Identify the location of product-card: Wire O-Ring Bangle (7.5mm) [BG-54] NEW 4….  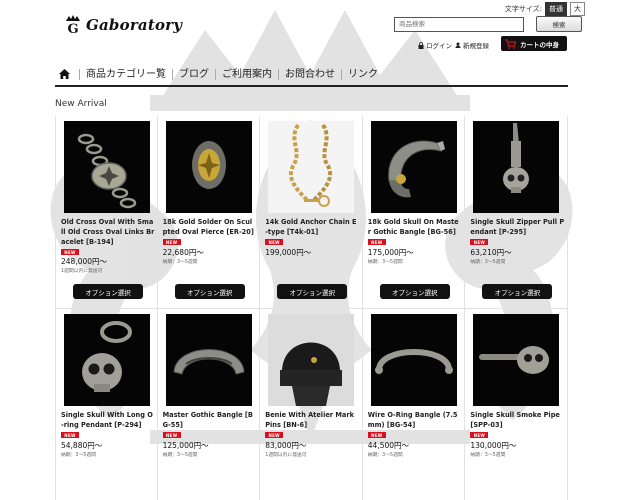
(414, 404).